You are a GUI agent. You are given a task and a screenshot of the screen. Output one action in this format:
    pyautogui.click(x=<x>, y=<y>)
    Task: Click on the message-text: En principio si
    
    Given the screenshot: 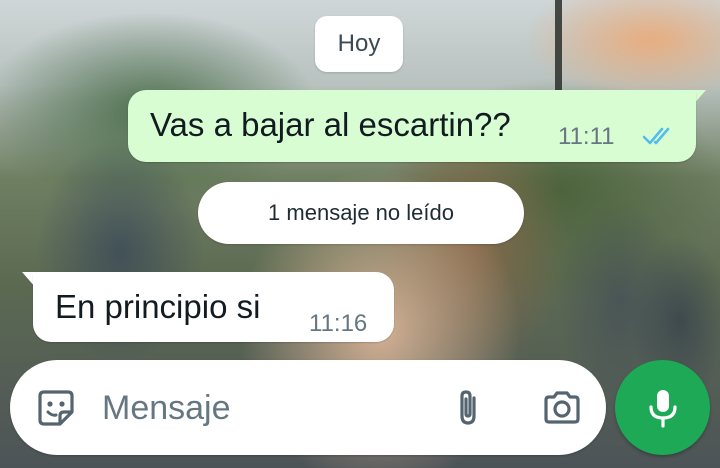 What is the action you would take?
    pyautogui.click(x=158, y=306)
    